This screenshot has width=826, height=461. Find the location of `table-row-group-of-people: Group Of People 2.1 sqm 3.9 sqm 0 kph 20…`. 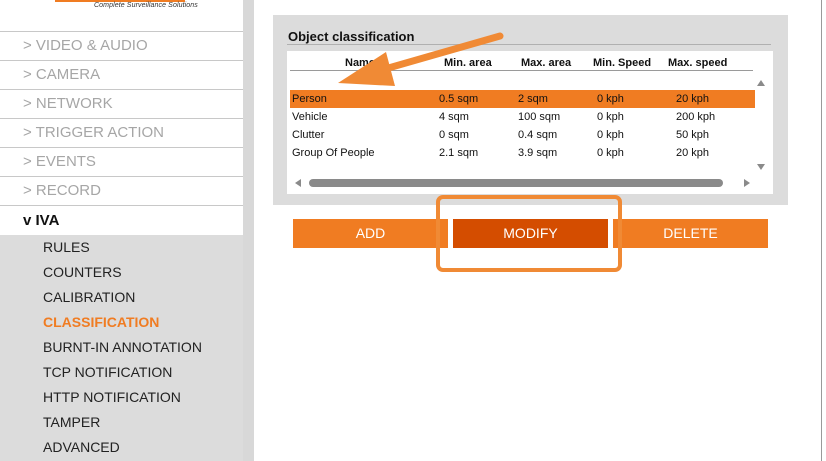

table-row-group-of-people: Group Of People 2.1 sqm 3.9 sqm 0 kph 20… is located at coordinates (522, 153).